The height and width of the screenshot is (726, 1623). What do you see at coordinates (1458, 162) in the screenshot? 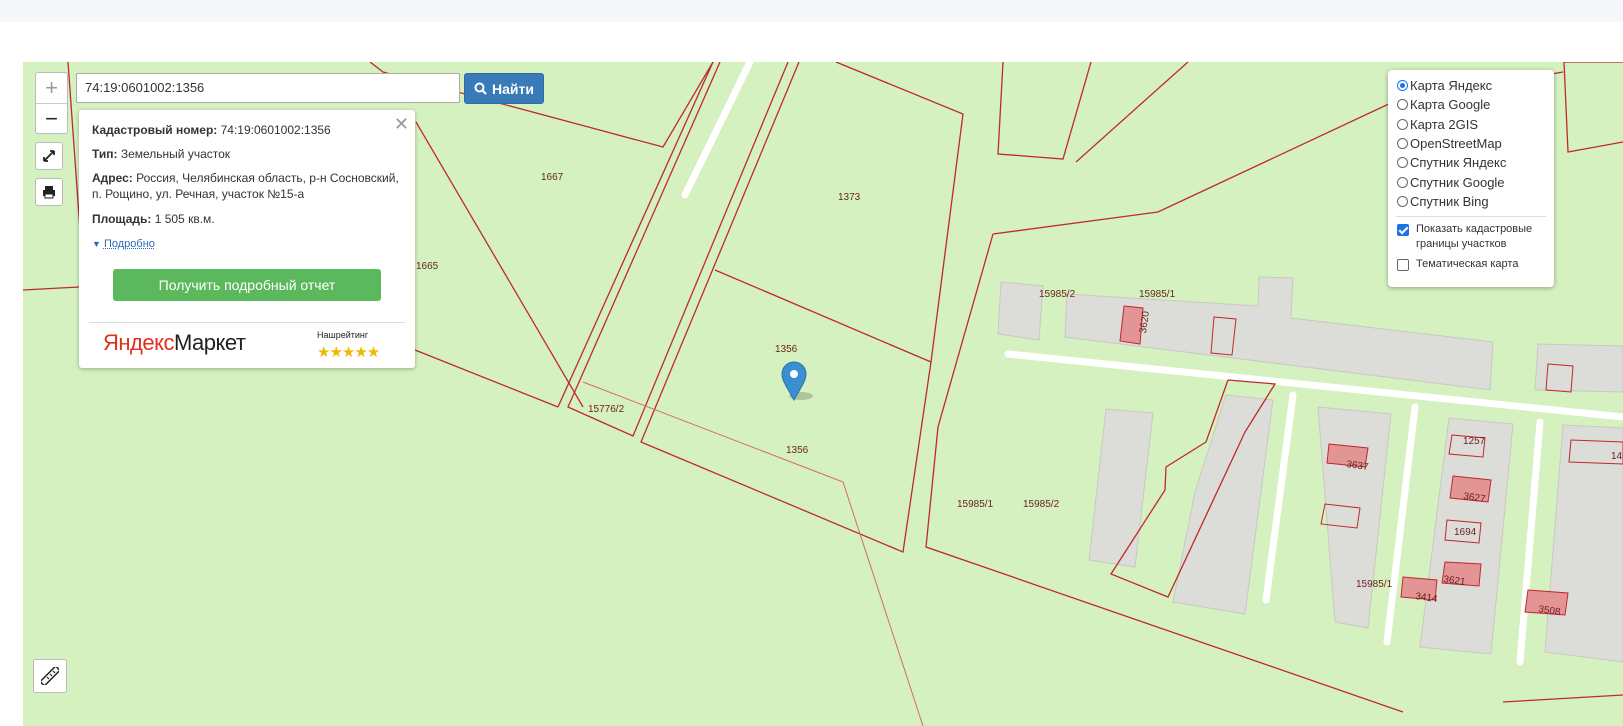
I see `layer-label: Спутник Яндекс` at bounding box center [1458, 162].